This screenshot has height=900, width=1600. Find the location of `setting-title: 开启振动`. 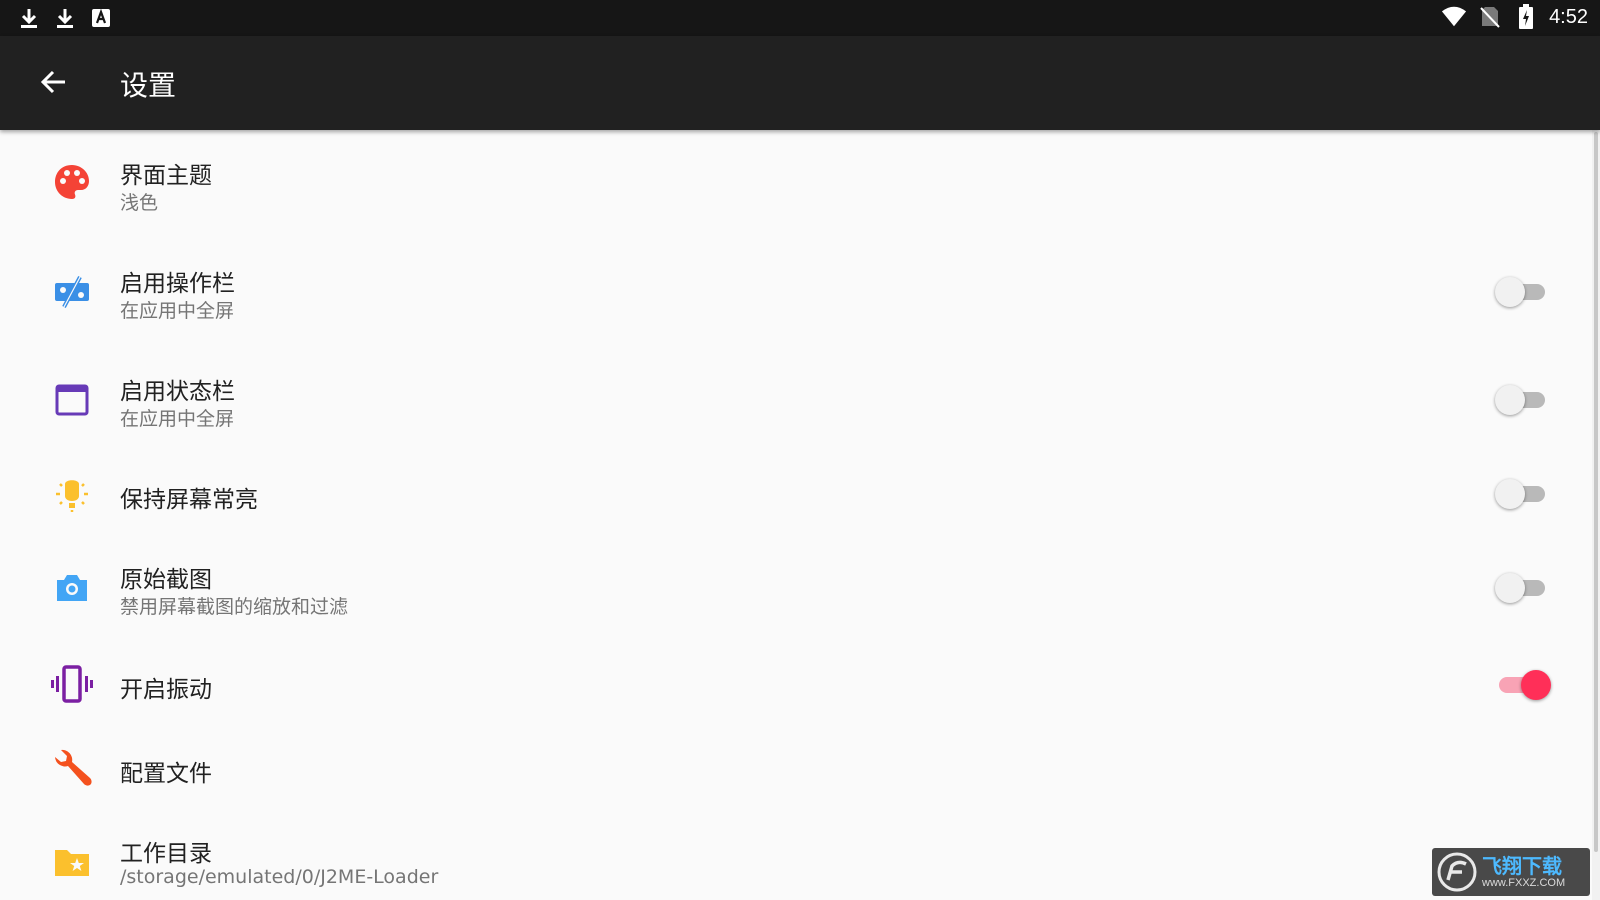

setting-title: 开启振动 is located at coordinates (166, 690).